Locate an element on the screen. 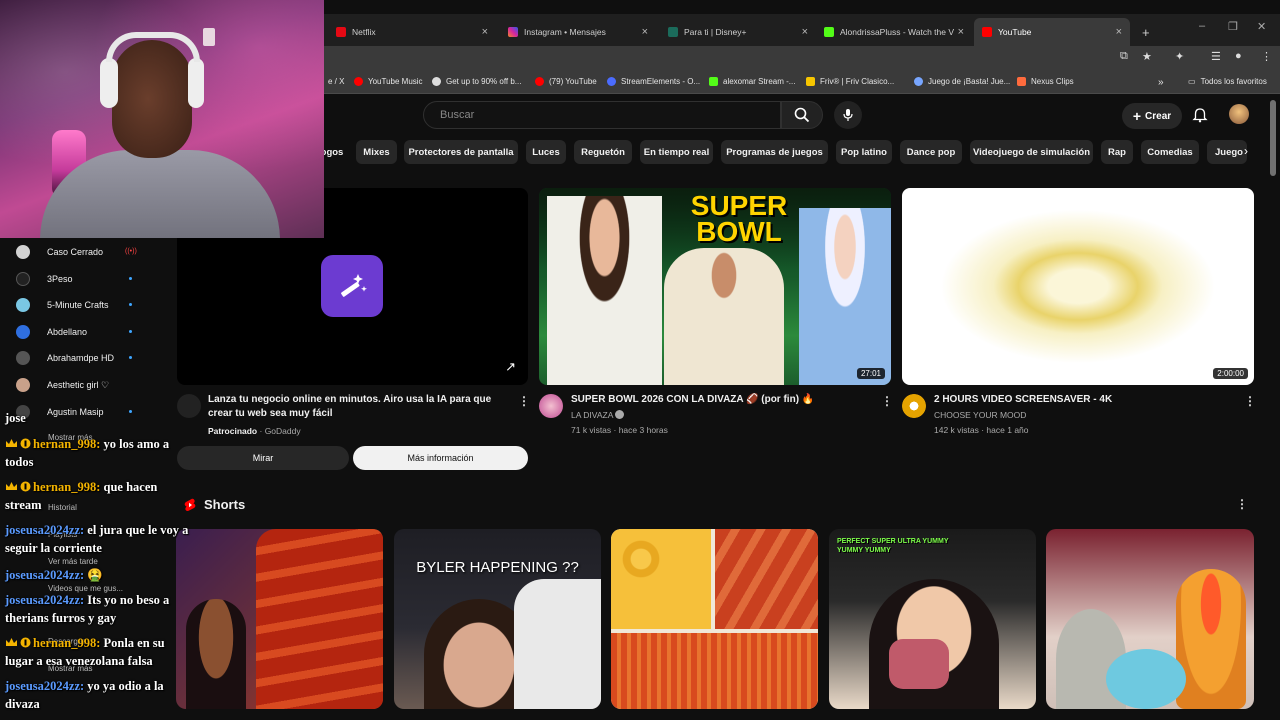 This screenshot has height=720, width=1280. subscription-caso-cerrado: Caso Cerrado is located at coordinates (59, 252).